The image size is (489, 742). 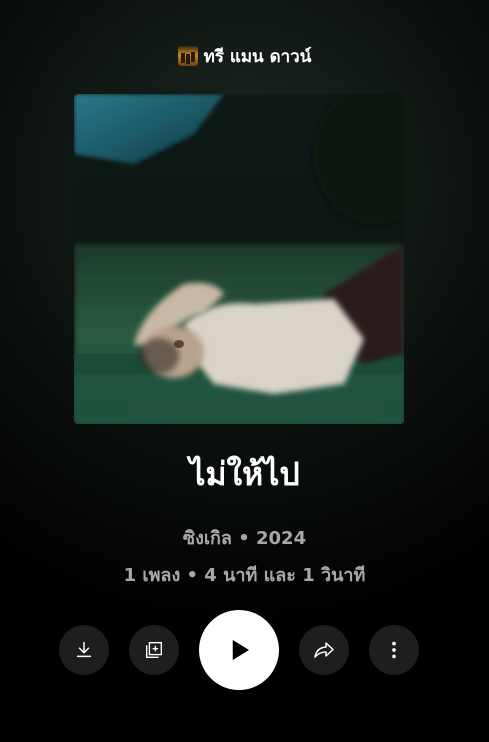 I want to click on download-icon, so click(x=84, y=649).